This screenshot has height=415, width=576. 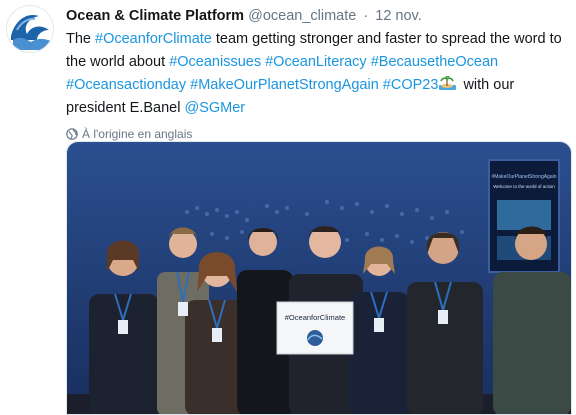 What do you see at coordinates (215, 108) in the screenshot?
I see `mention-link: @SGMer` at bounding box center [215, 108].